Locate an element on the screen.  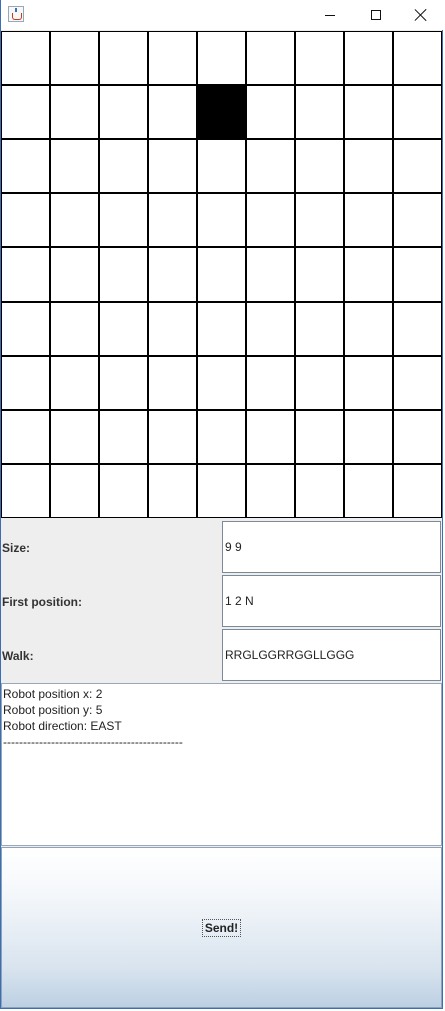
output-line: Robot direction: EAST is located at coordinates (62, 726).